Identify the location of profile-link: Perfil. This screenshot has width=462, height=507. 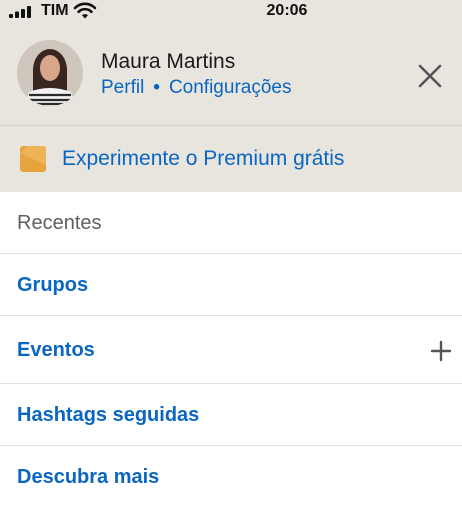
(122, 87).